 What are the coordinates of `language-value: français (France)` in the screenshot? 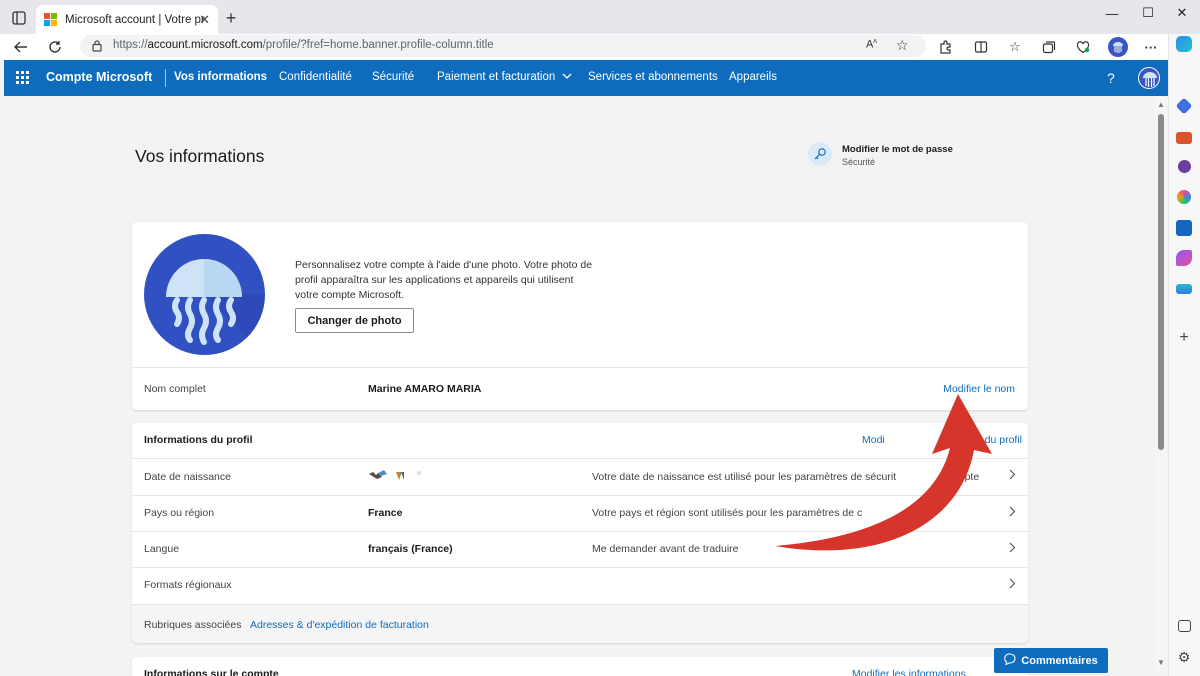 It's located at (410, 549).